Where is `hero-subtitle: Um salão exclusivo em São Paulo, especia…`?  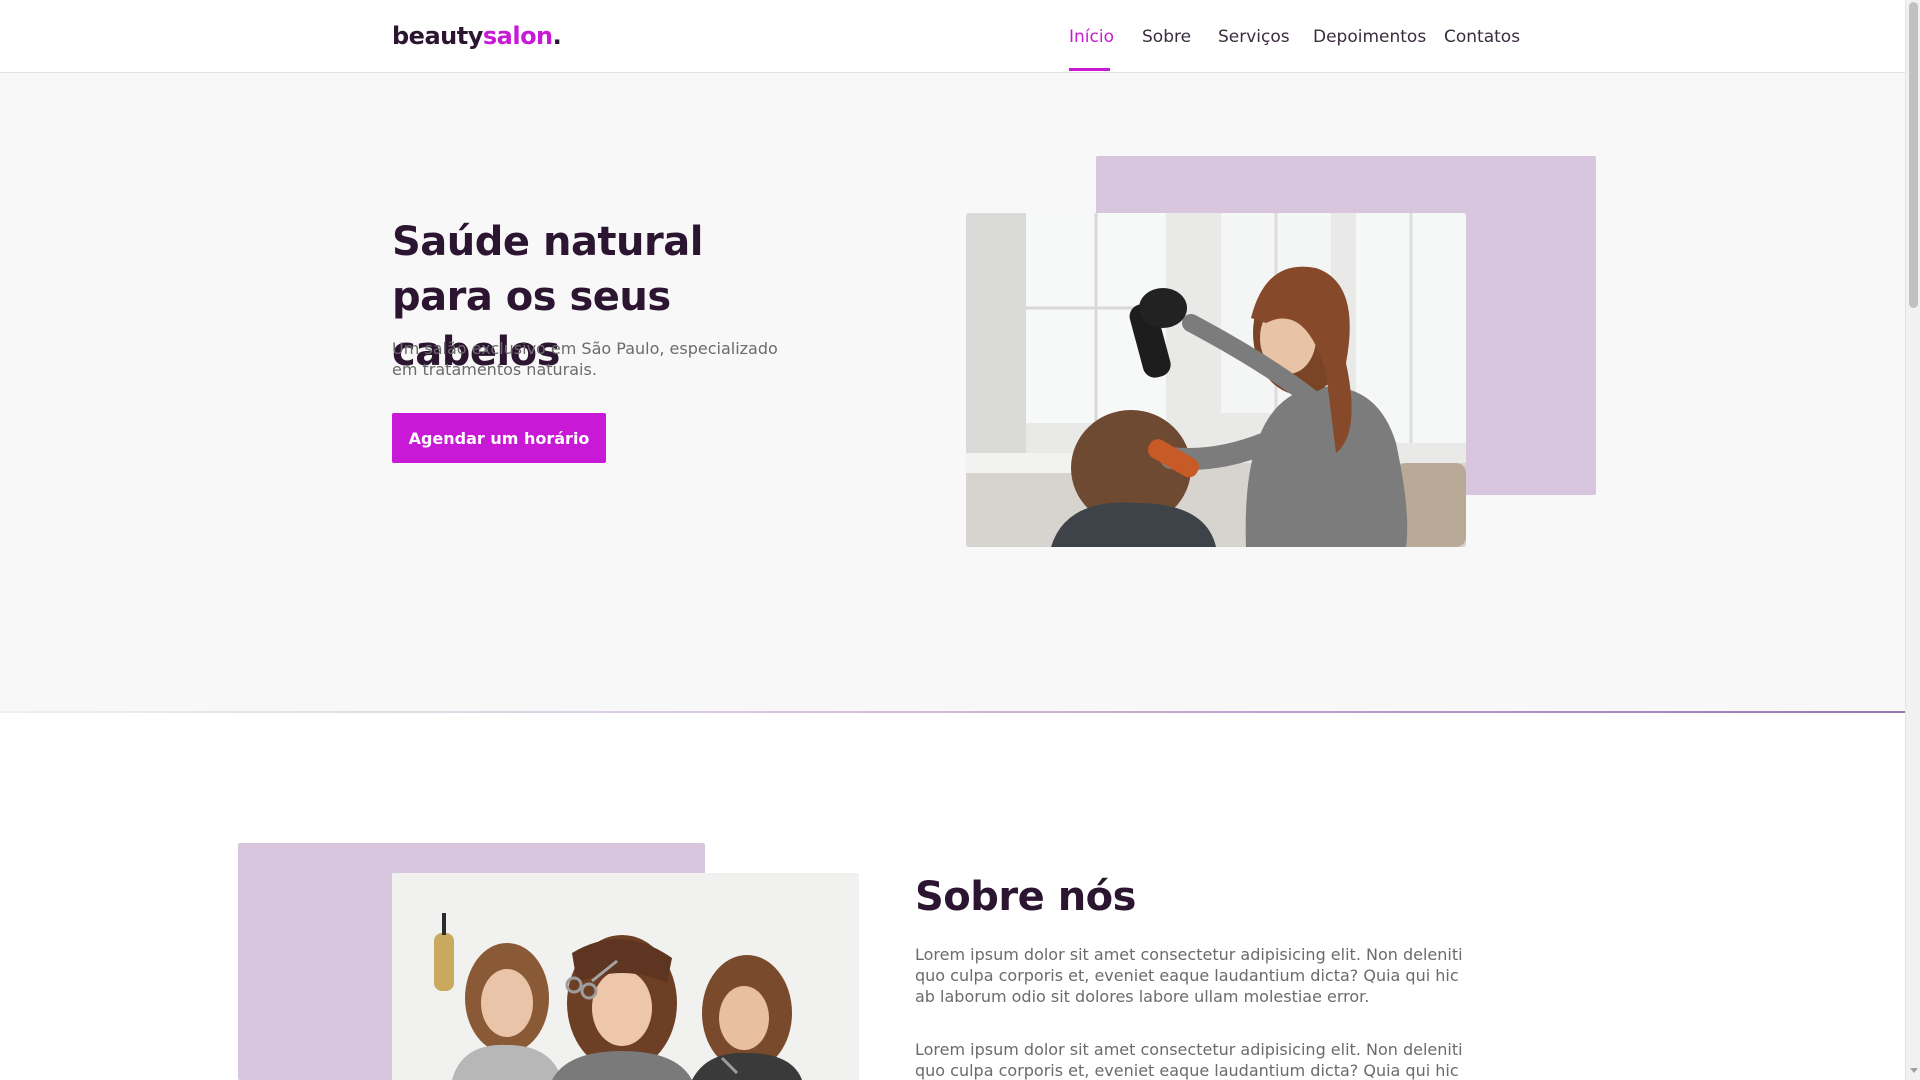
hero-subtitle: Um salão exclusivo em São Paulo, especia… is located at coordinates (585, 359).